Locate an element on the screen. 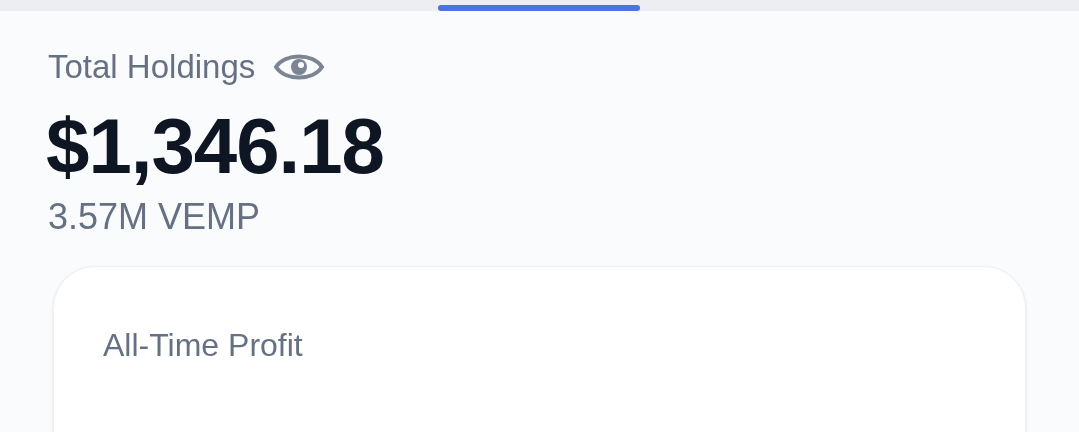 This screenshot has height=432, width=1079. holdings-value: $1,346.18 is located at coordinates (215, 146).